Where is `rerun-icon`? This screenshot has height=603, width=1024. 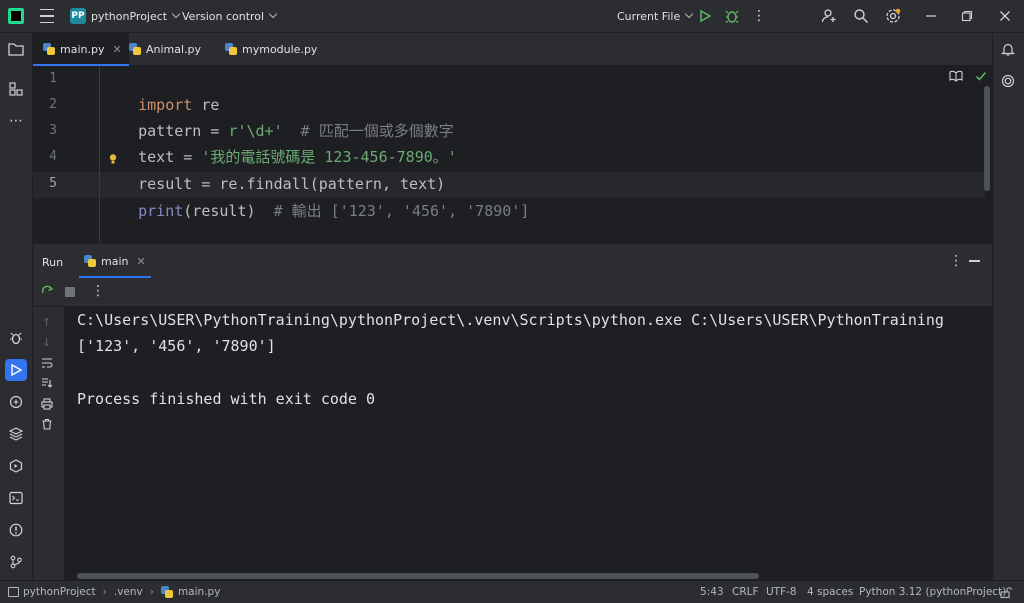
rerun-icon is located at coordinates (47, 293).